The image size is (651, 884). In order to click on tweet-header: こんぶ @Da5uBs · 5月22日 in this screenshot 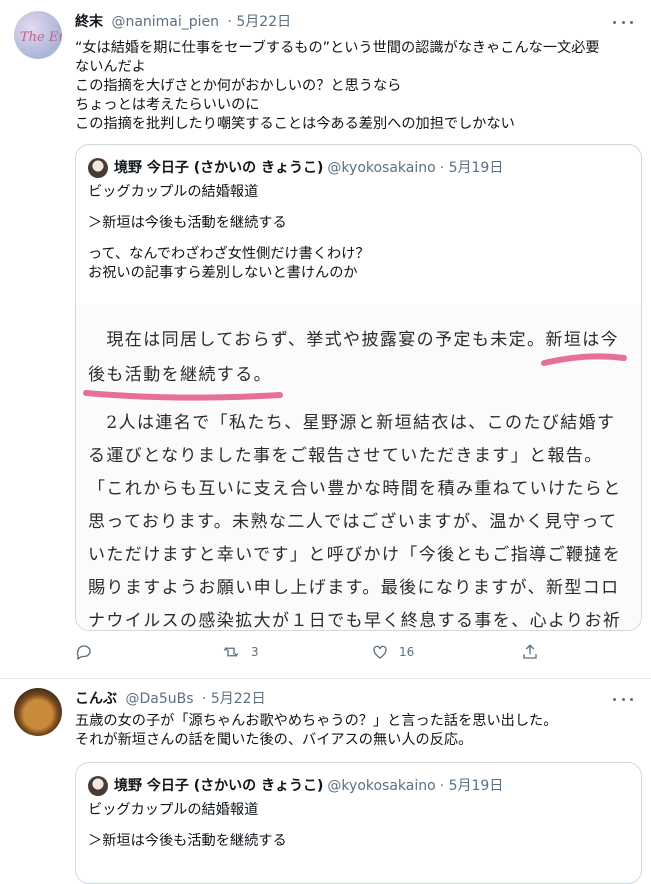, I will do `click(170, 699)`.